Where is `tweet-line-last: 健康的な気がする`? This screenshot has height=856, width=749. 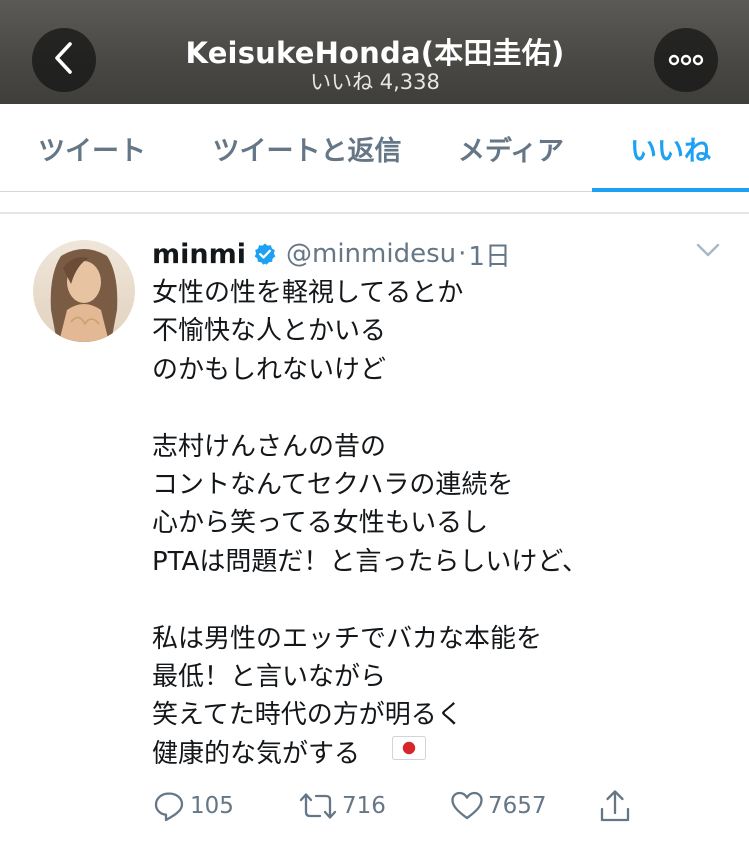 tweet-line-last: 健康的な気がする is located at coordinates (442, 754).